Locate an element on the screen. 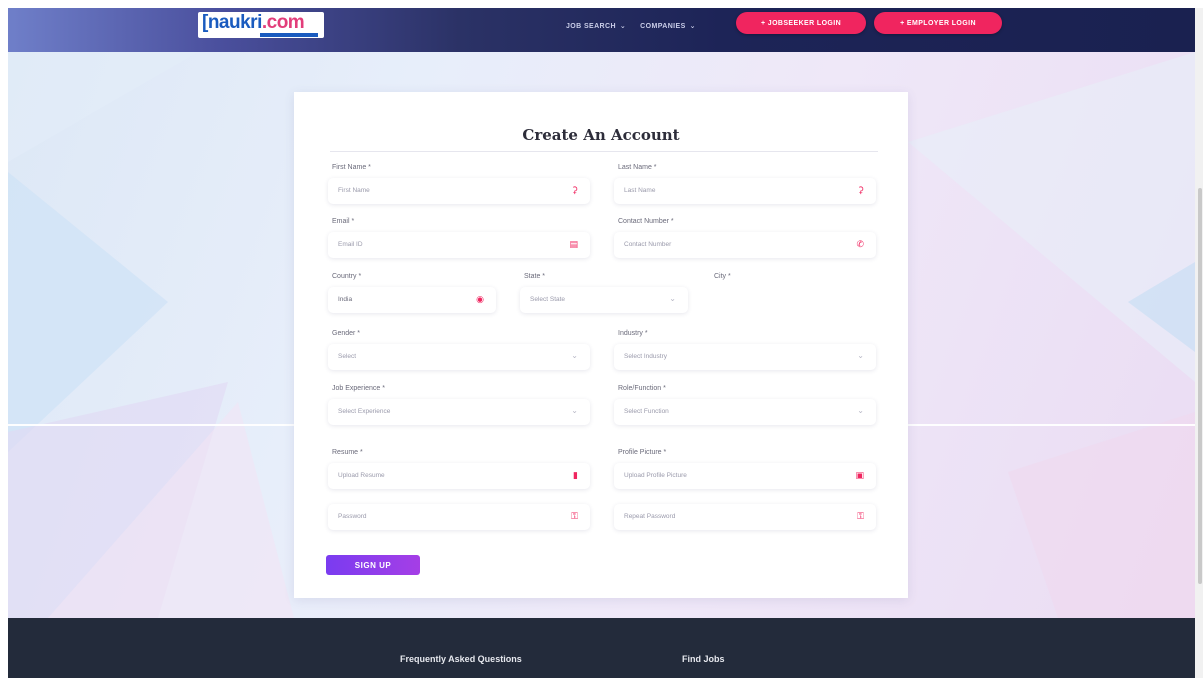 This screenshot has width=1203, height=678. nav-companies: COMPANIES ⌄ is located at coordinates (668, 26).